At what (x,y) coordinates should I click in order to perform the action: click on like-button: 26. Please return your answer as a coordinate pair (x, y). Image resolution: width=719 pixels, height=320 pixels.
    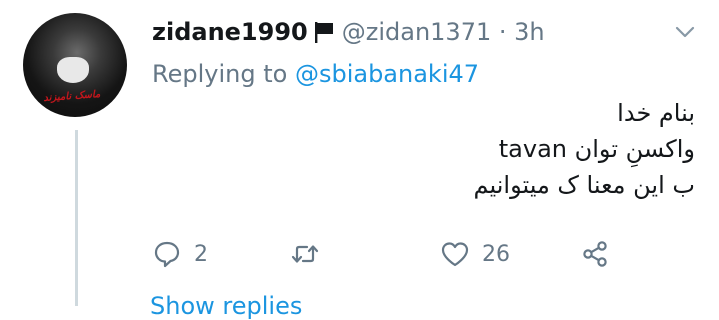
    Looking at the image, I should click on (475, 254).